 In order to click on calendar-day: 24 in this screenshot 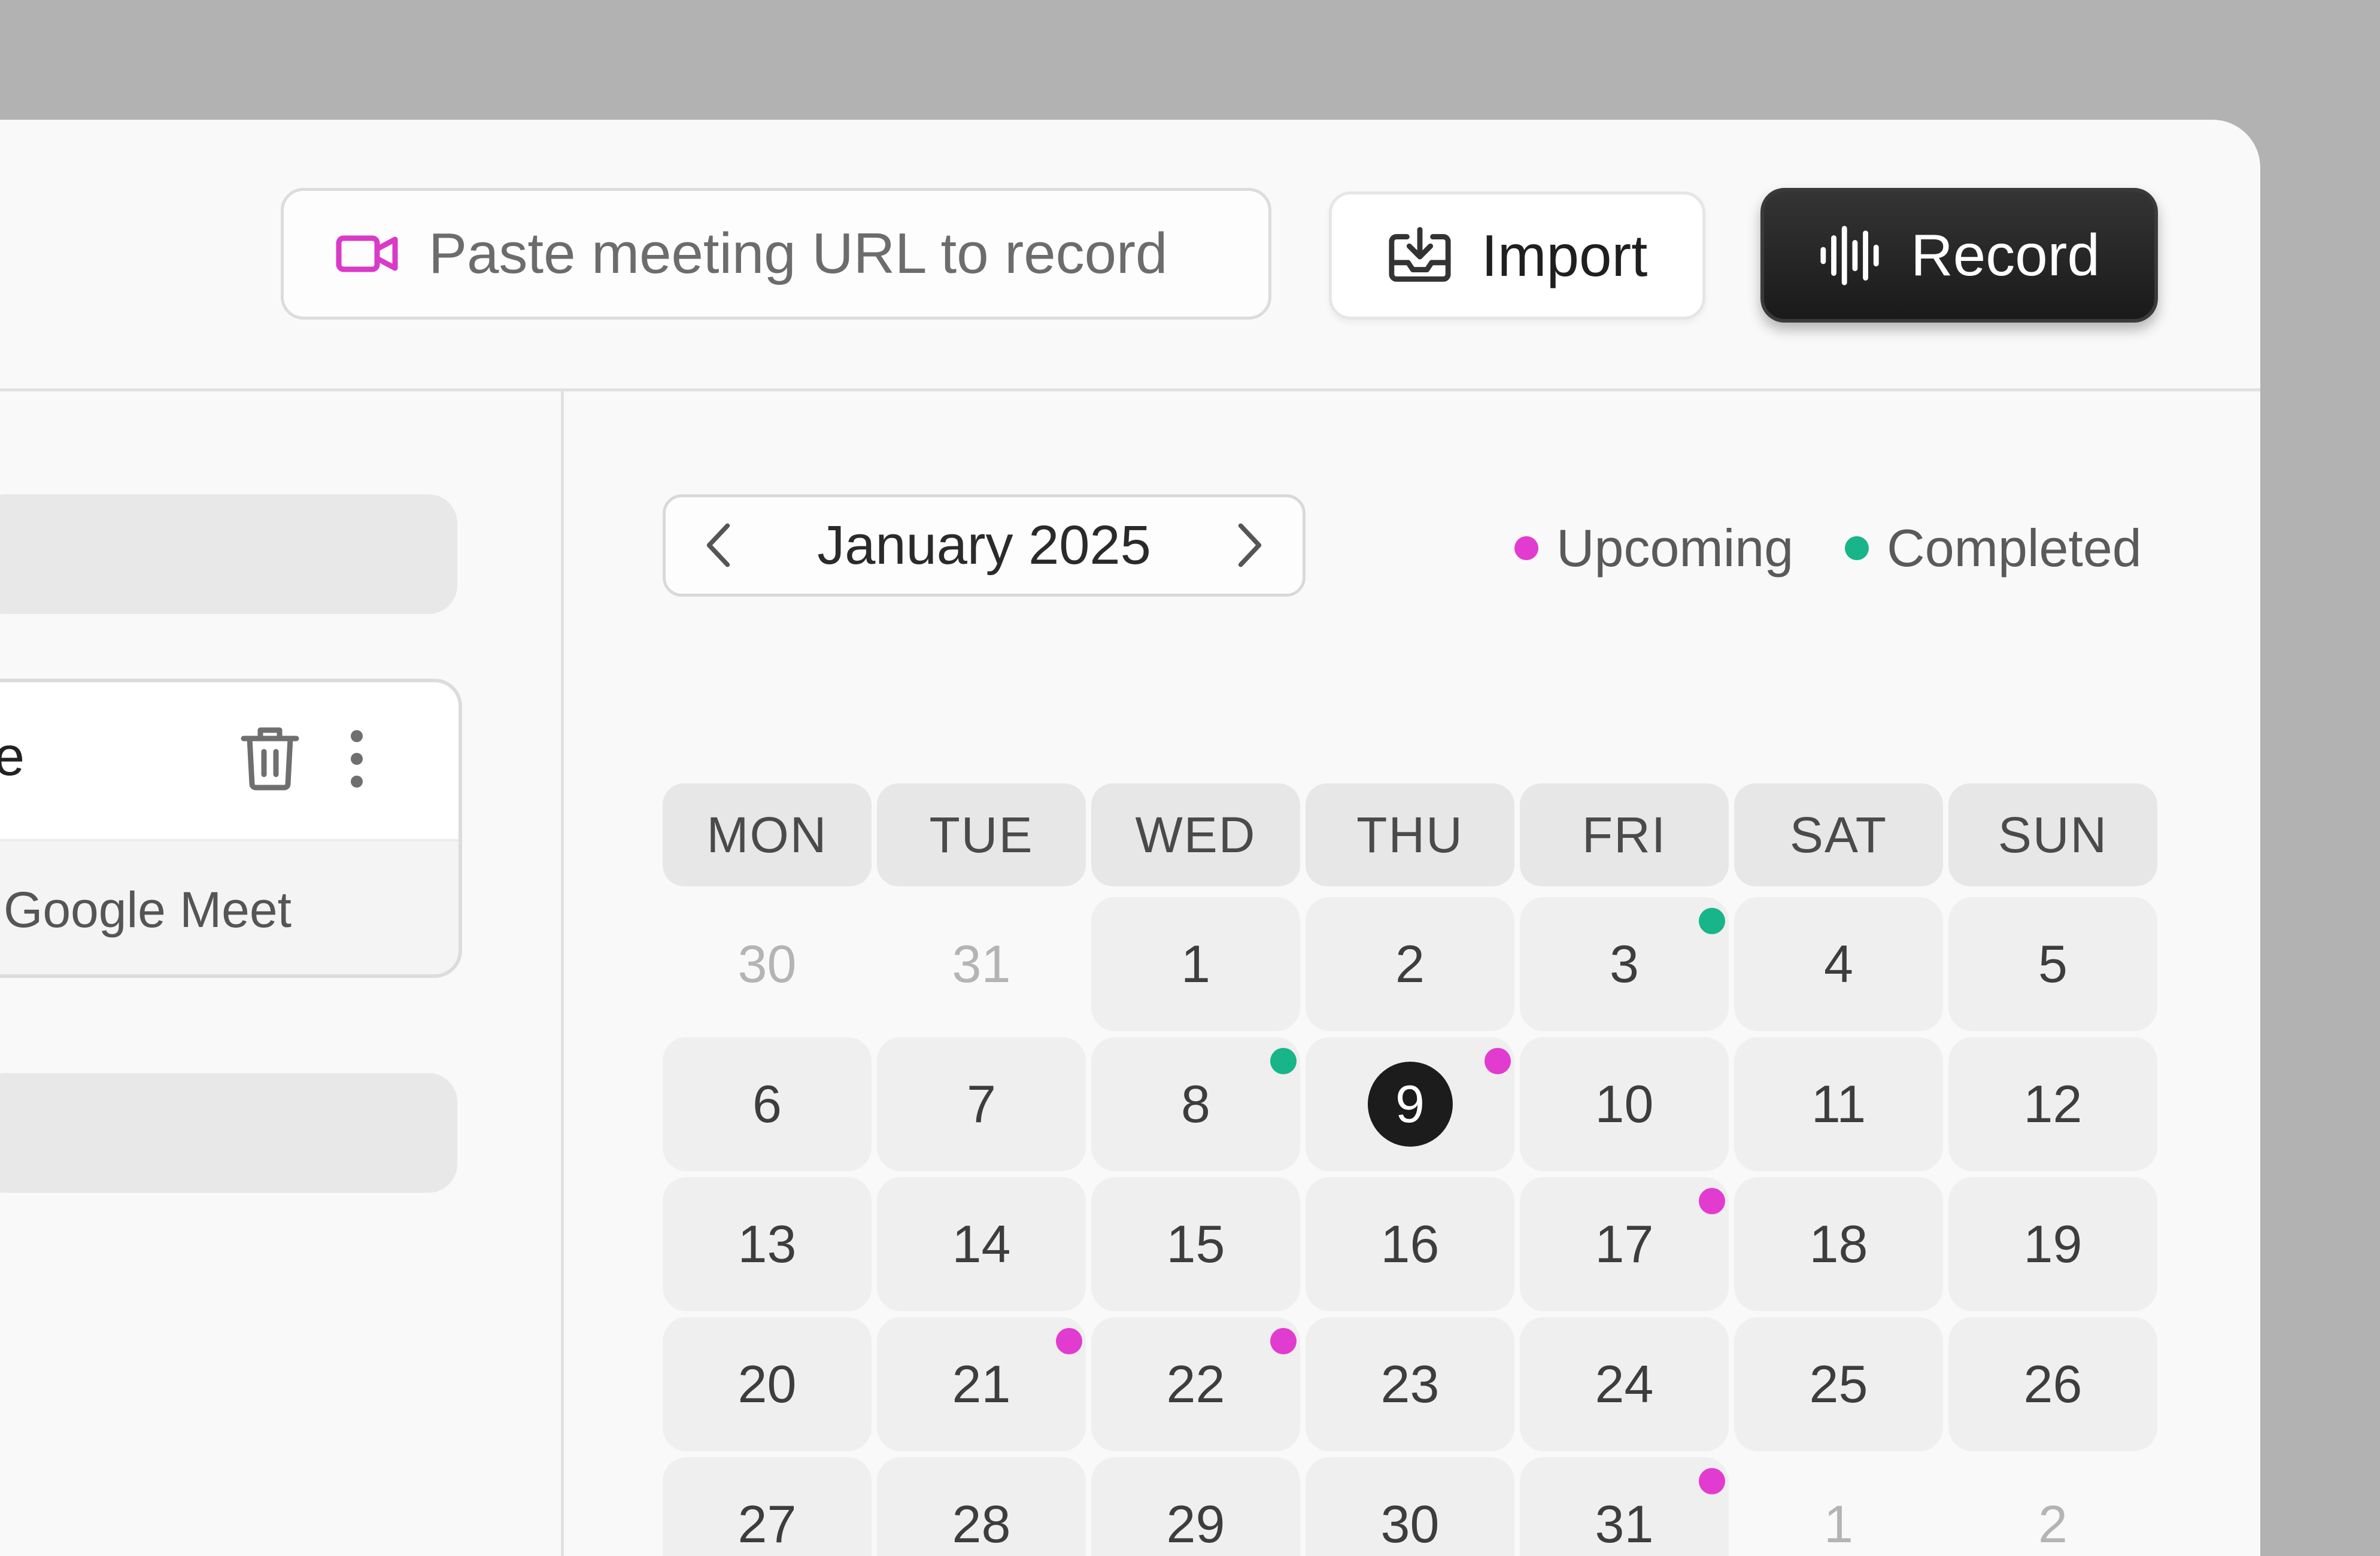, I will do `click(1624, 1384)`.